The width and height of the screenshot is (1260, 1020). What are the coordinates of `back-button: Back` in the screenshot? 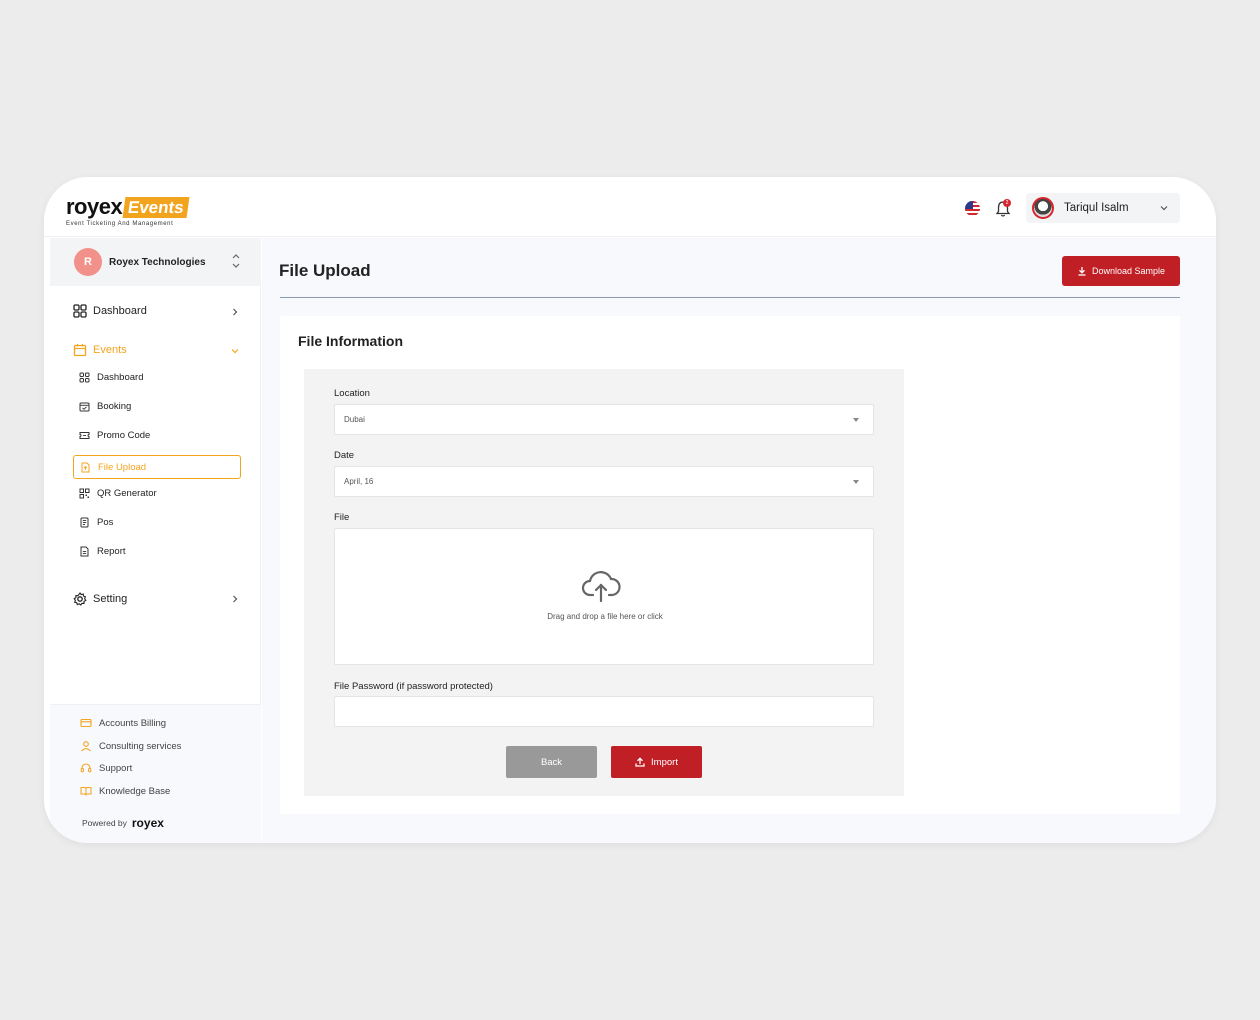 It's located at (551, 762).